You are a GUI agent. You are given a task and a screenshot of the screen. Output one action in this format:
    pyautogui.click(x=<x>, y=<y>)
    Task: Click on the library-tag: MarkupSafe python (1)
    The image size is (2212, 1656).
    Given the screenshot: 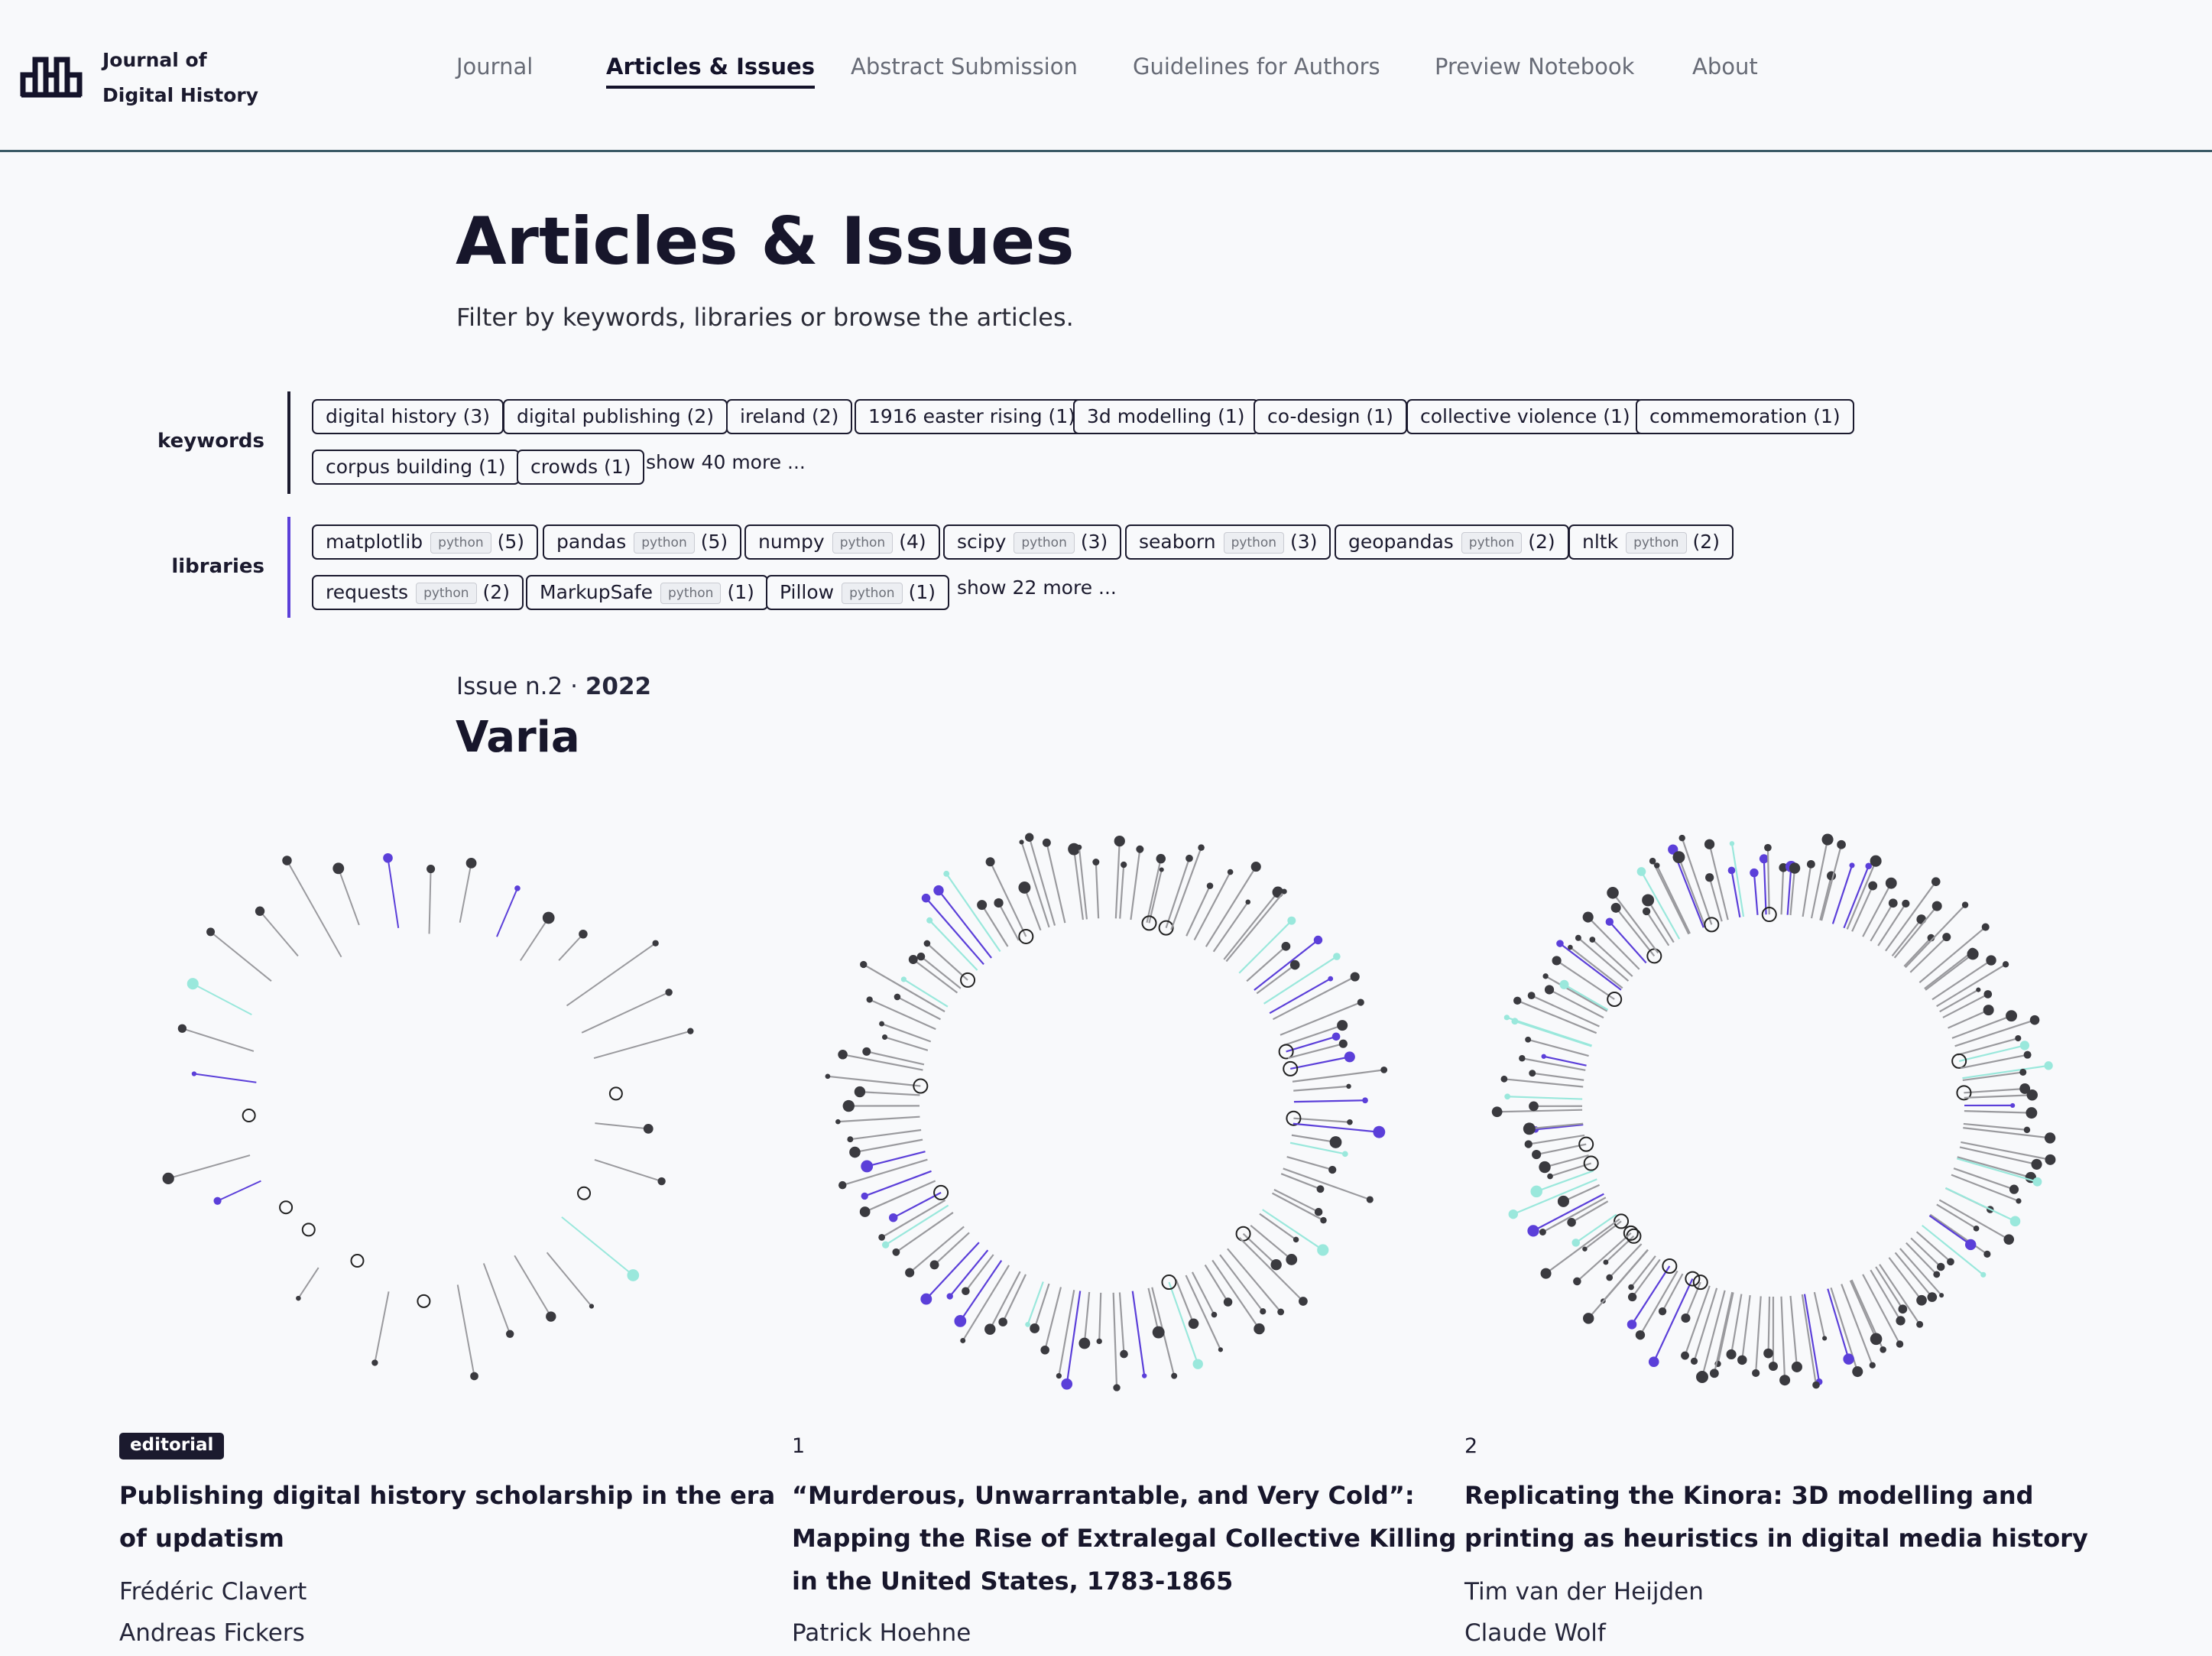 What is the action you would take?
    pyautogui.click(x=647, y=592)
    